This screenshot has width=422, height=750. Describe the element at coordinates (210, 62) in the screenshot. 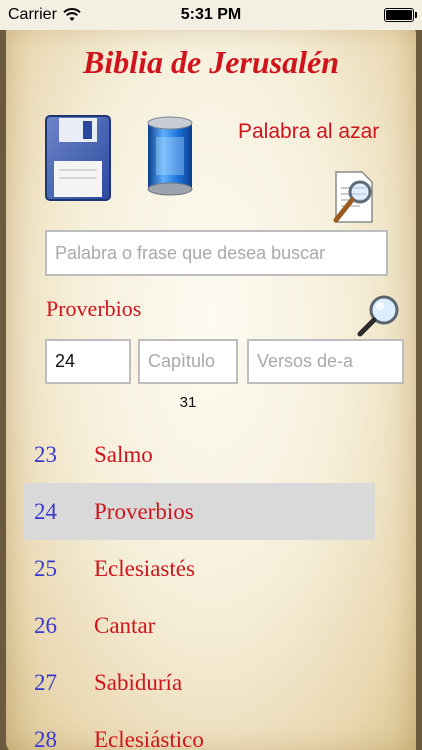

I see `app-title: Biblia de Jerusalén` at that location.